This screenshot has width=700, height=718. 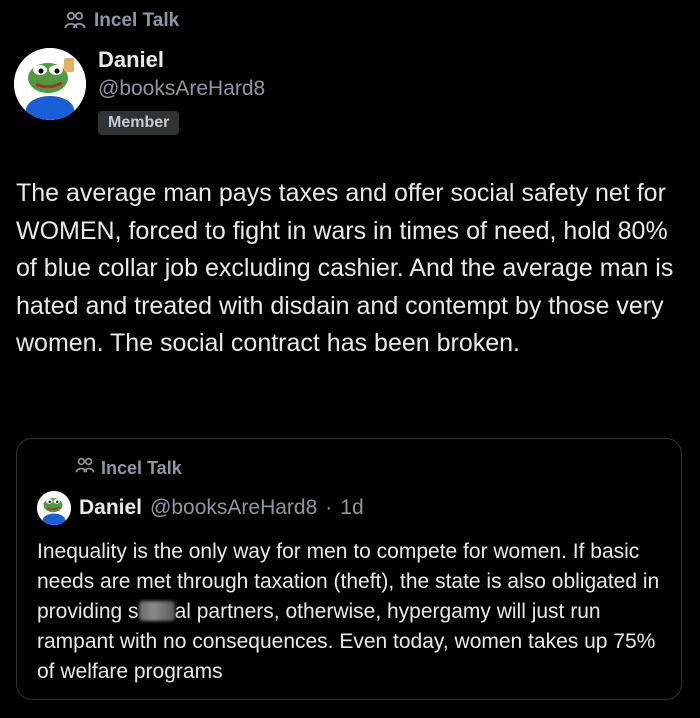 What do you see at coordinates (156, 611) in the screenshot?
I see `censor-blur` at bounding box center [156, 611].